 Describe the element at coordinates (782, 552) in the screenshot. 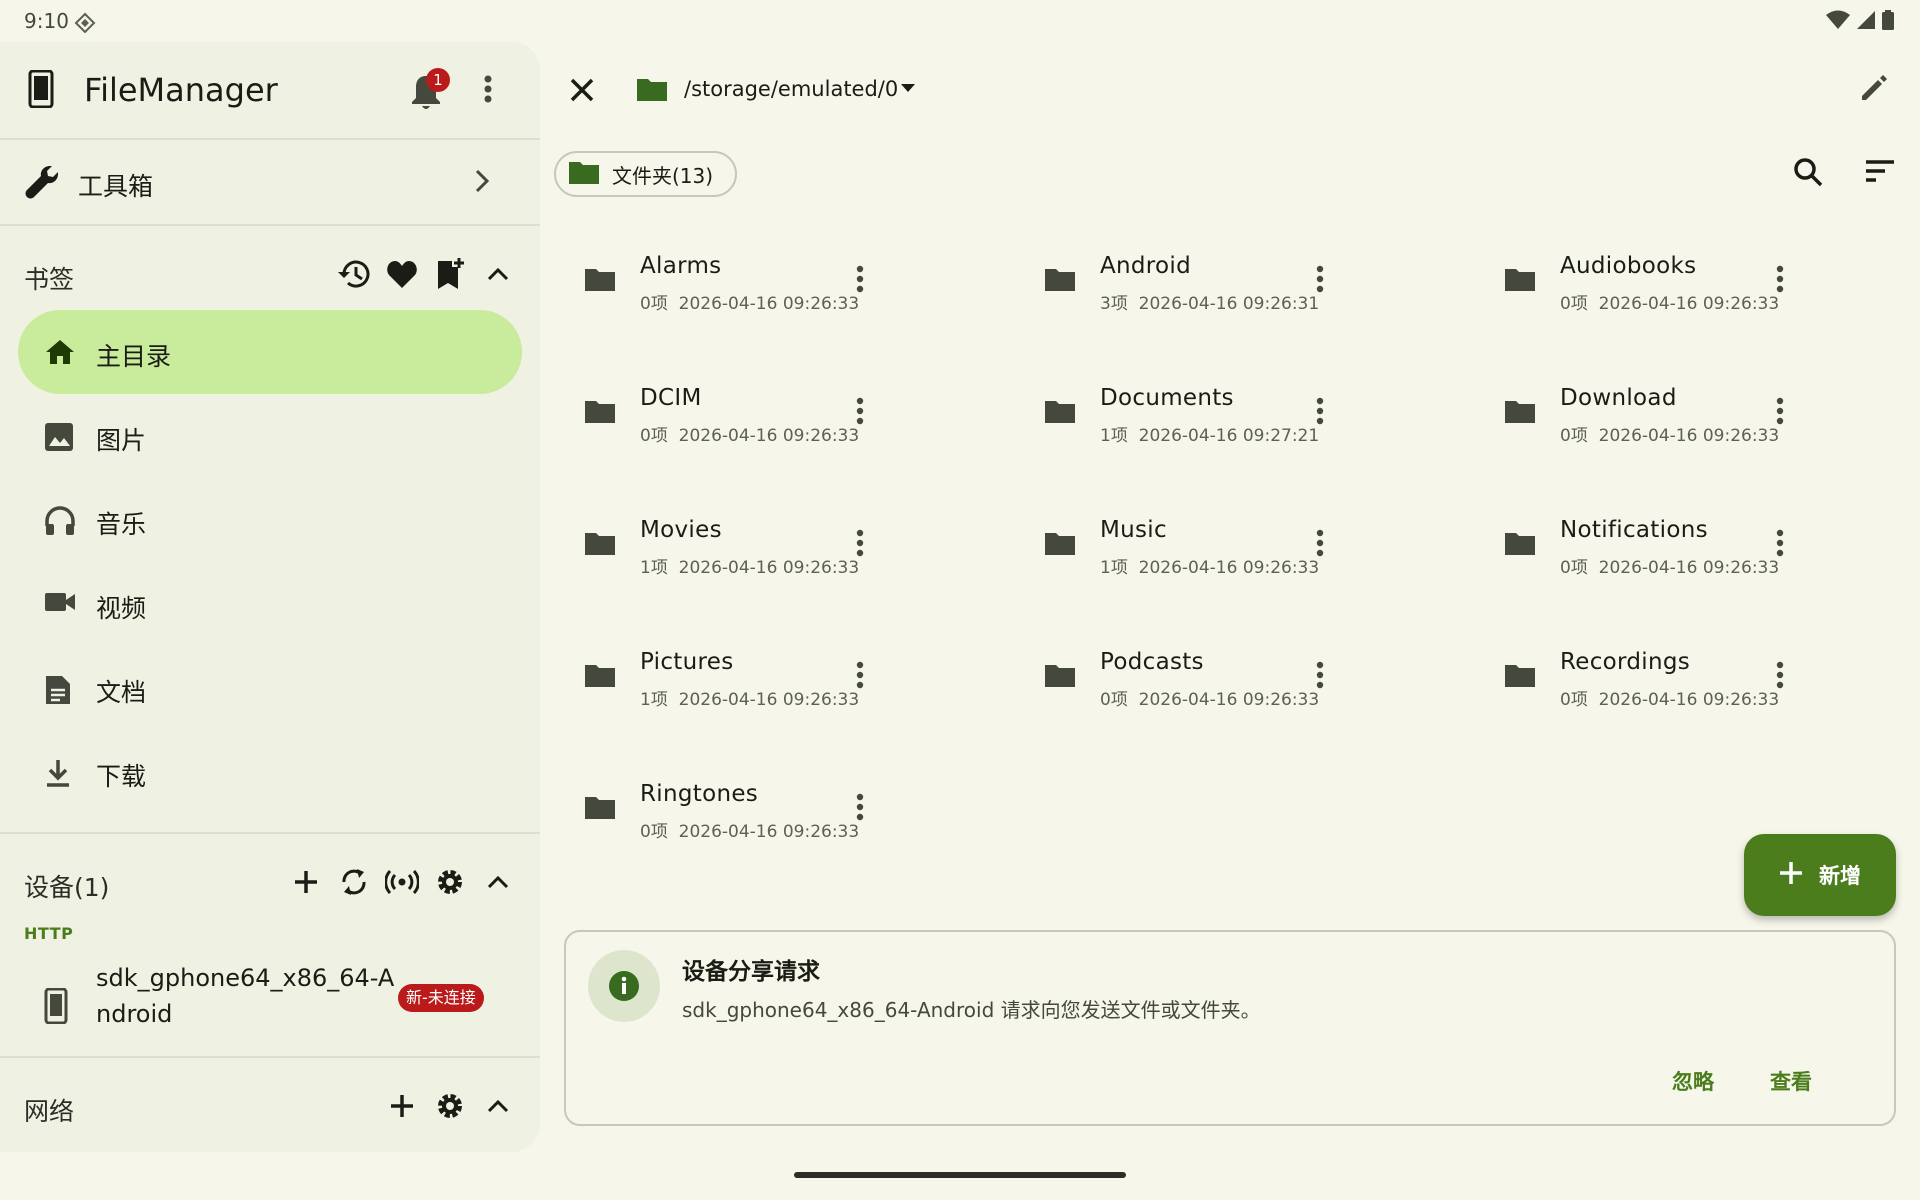

I see `file-item-movies: Movies 1项 2026-04-16 09:26:33` at that location.